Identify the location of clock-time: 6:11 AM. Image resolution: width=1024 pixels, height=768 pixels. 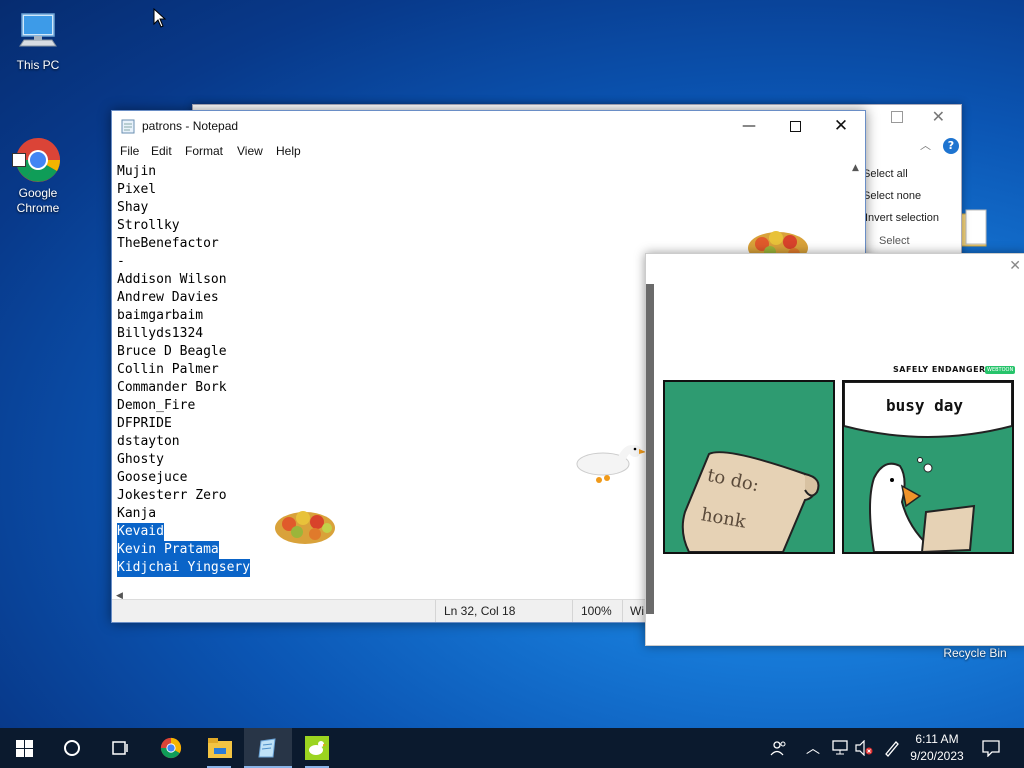
(937, 739).